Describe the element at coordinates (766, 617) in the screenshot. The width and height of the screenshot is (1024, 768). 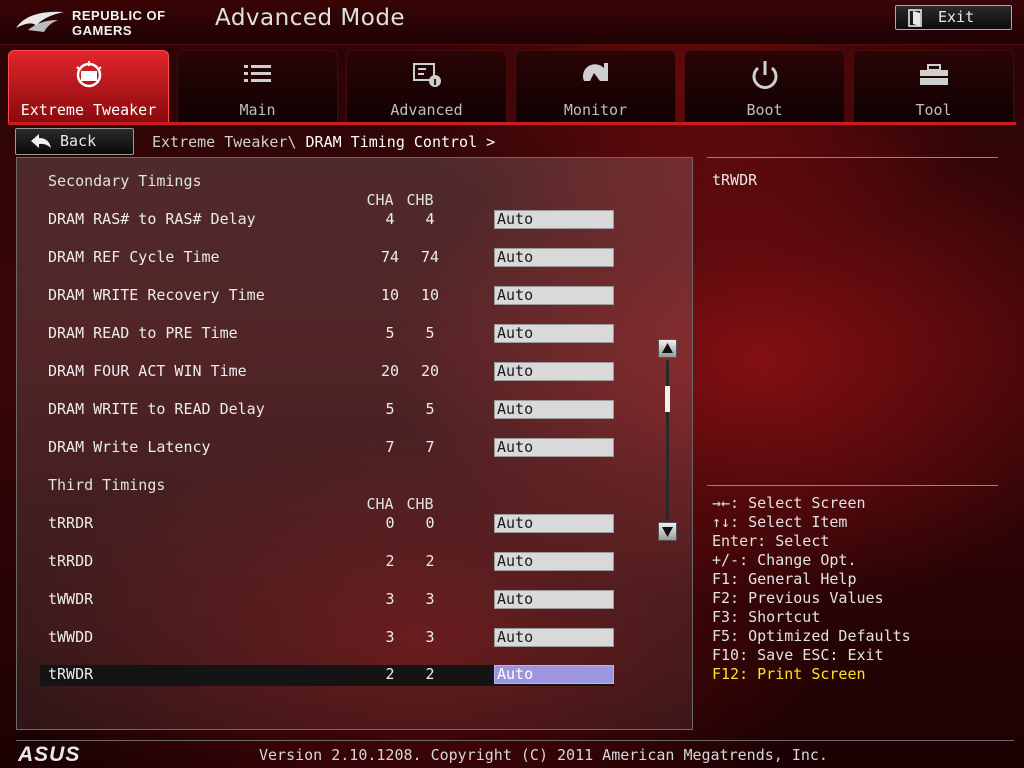
I see `key-hint: F3: Shortcut` at that location.